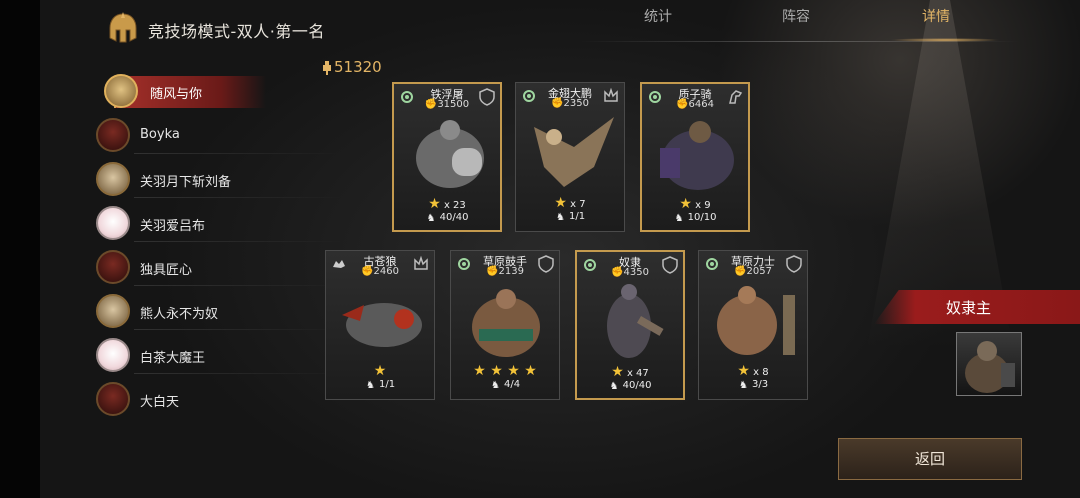 The width and height of the screenshot is (1080, 498). Describe the element at coordinates (179, 314) in the screenshot. I see `player-name: 熊人永不为奴` at that location.